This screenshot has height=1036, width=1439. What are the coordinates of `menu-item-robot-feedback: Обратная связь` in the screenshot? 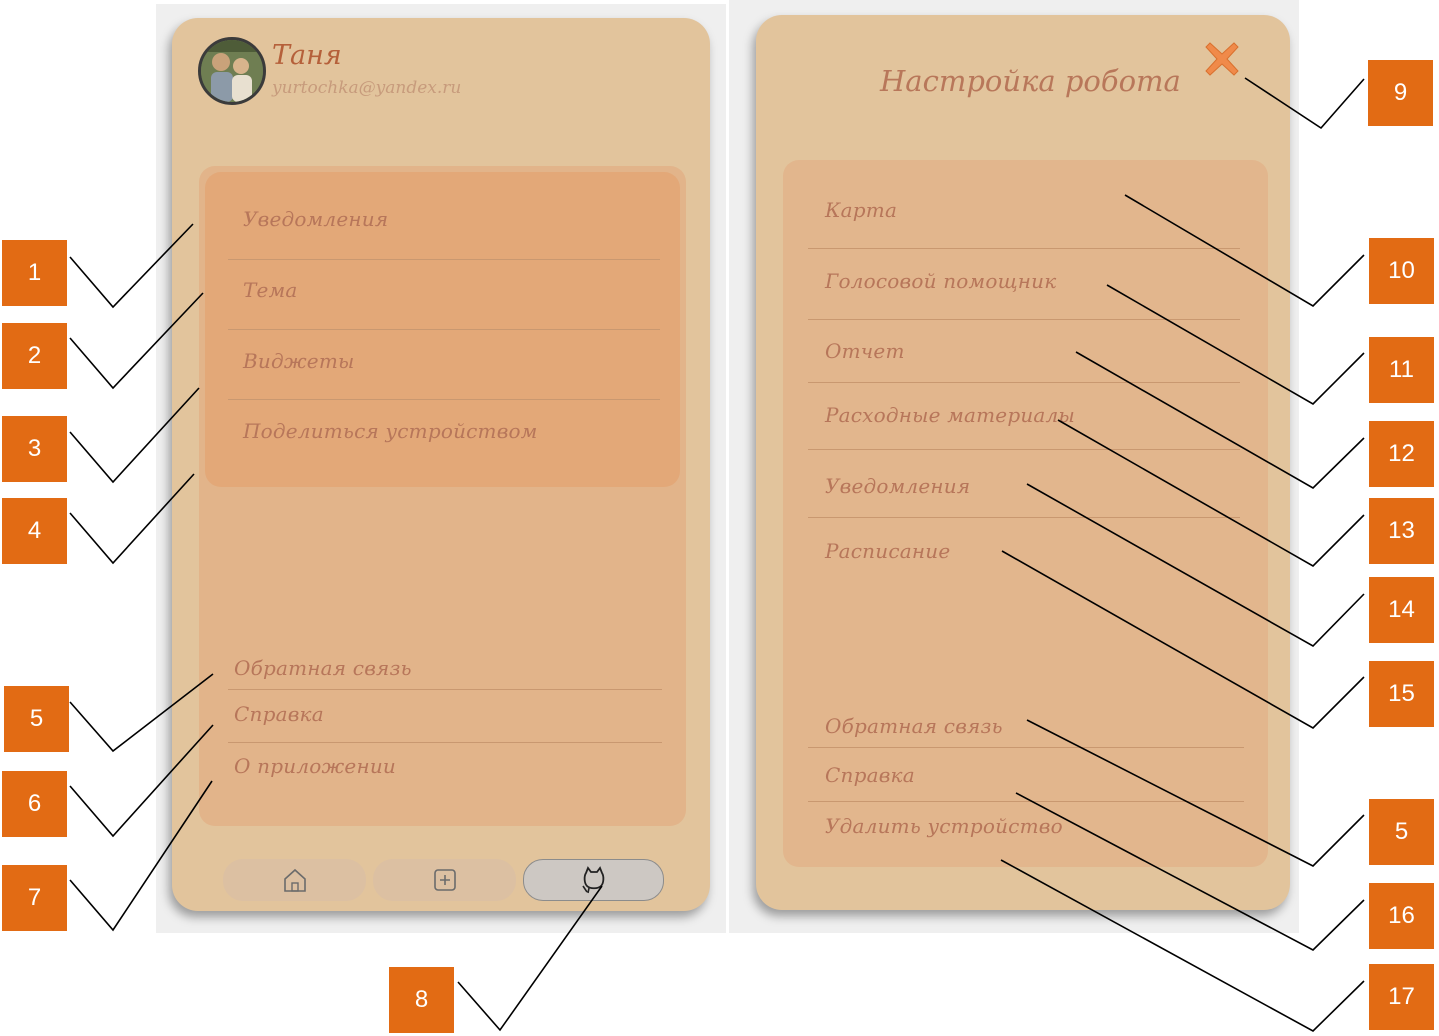 It's located at (1030, 726).